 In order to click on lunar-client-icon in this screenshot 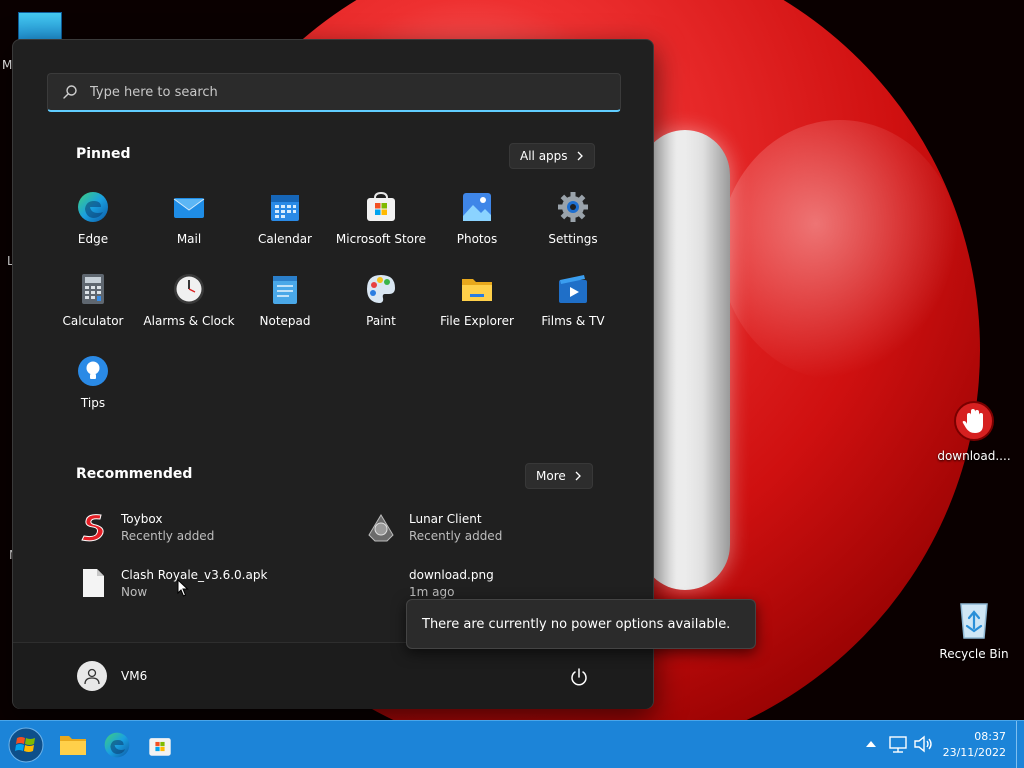, I will do `click(381, 528)`.